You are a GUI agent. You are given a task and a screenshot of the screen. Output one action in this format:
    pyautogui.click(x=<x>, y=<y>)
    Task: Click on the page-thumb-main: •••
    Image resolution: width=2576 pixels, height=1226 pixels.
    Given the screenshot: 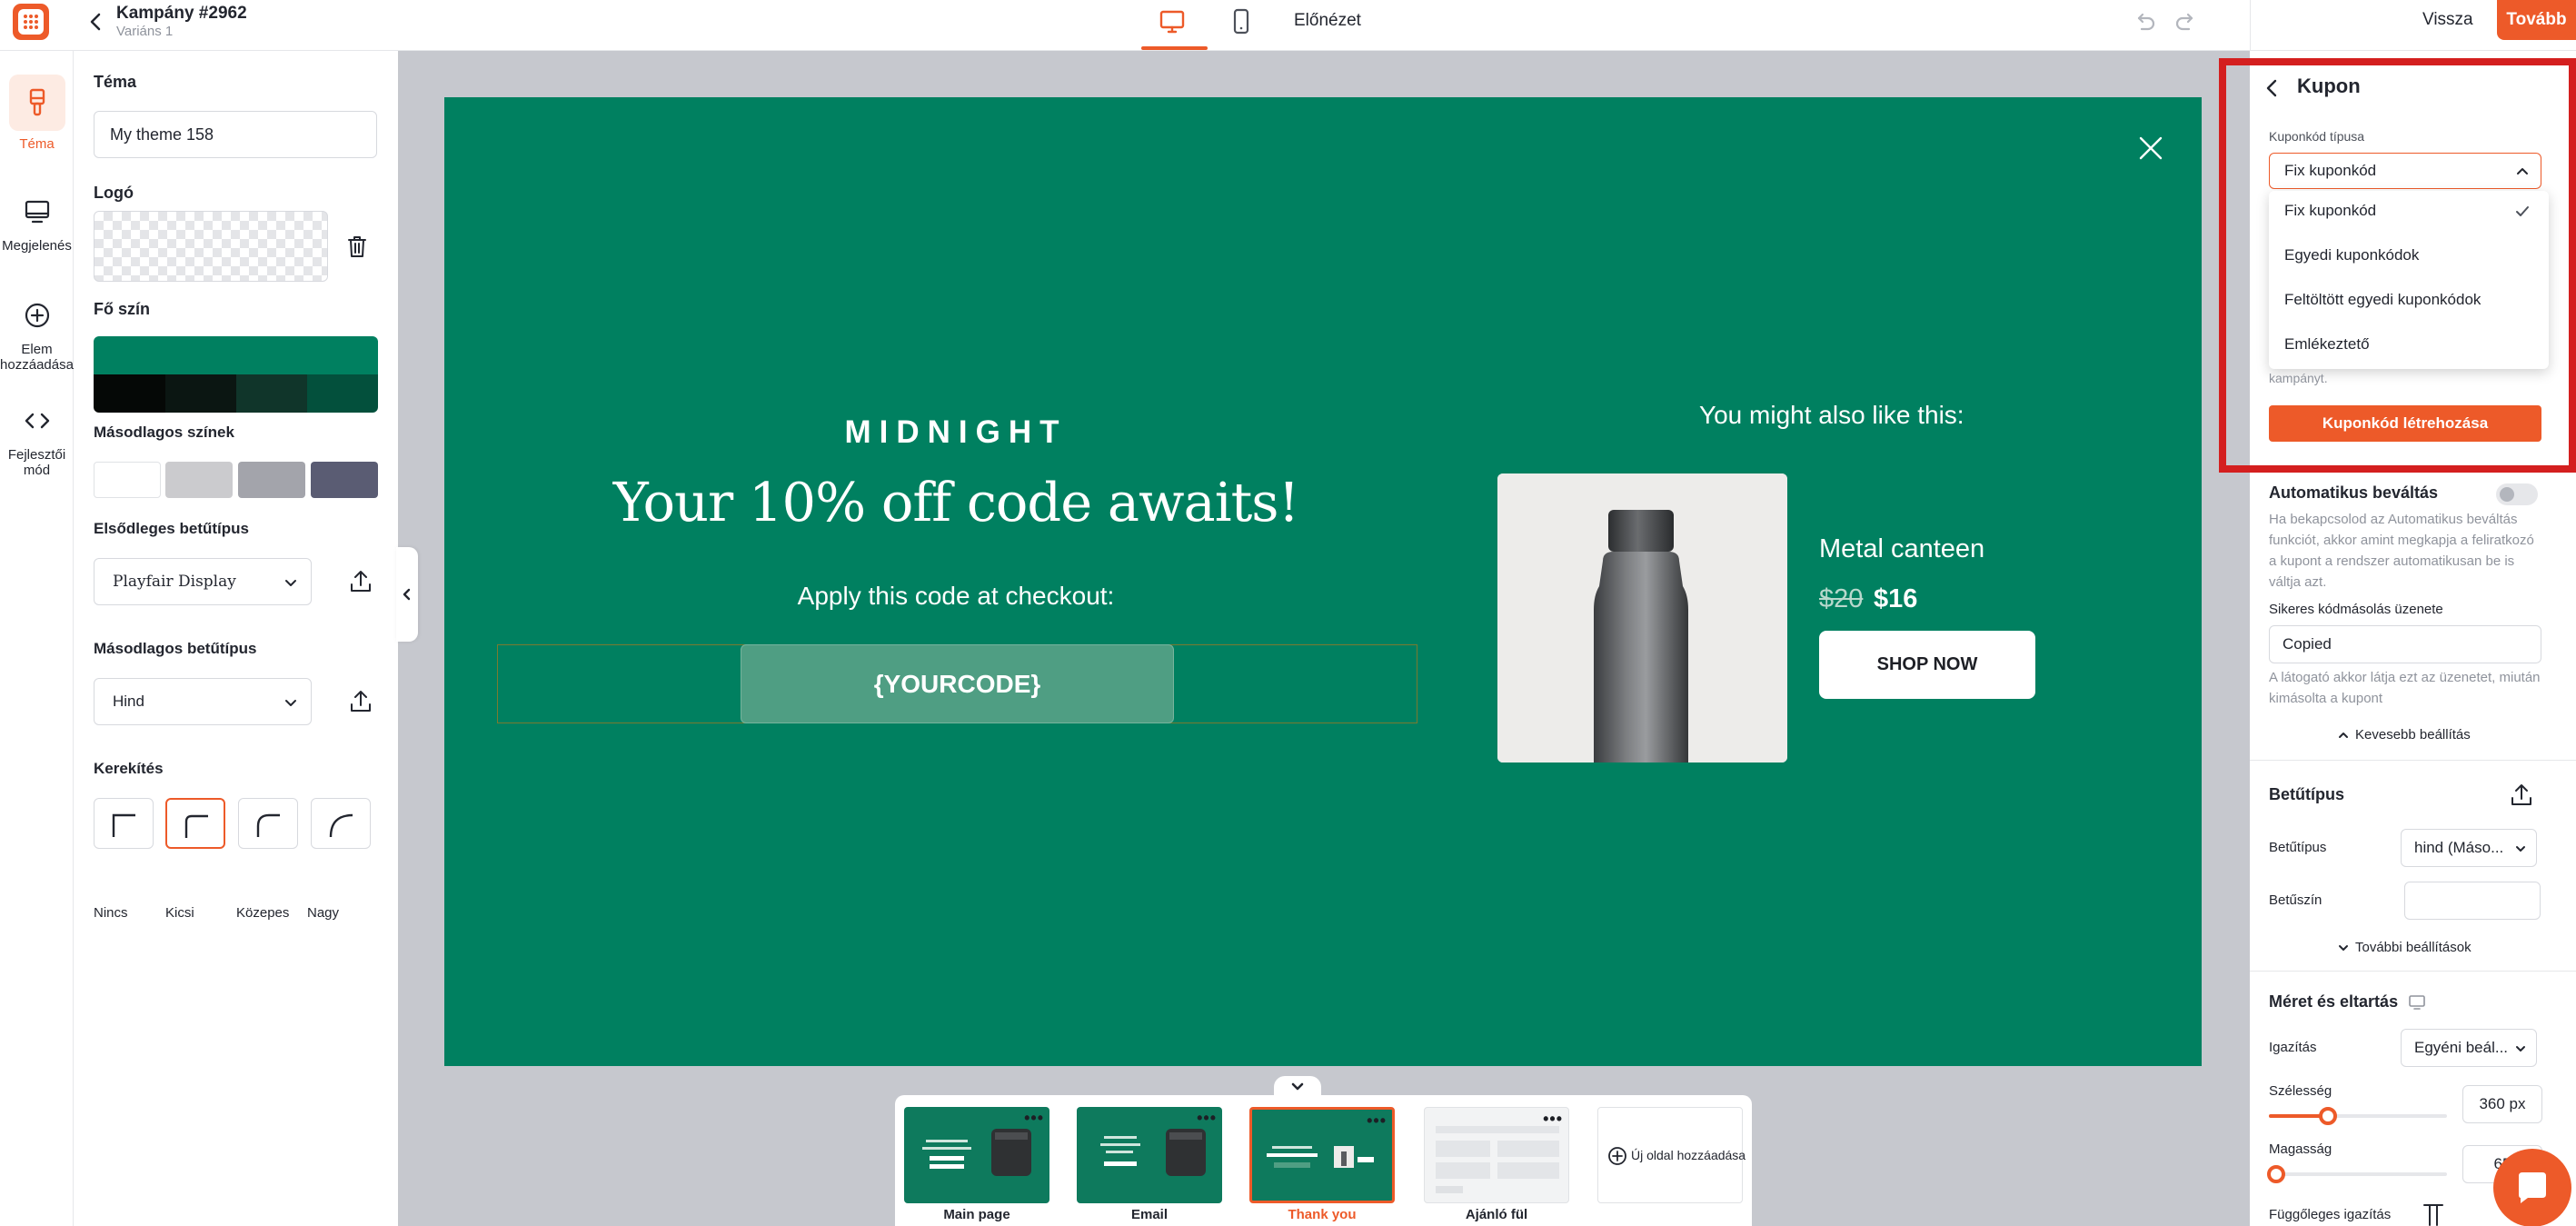 What is the action you would take?
    pyautogui.click(x=977, y=1155)
    